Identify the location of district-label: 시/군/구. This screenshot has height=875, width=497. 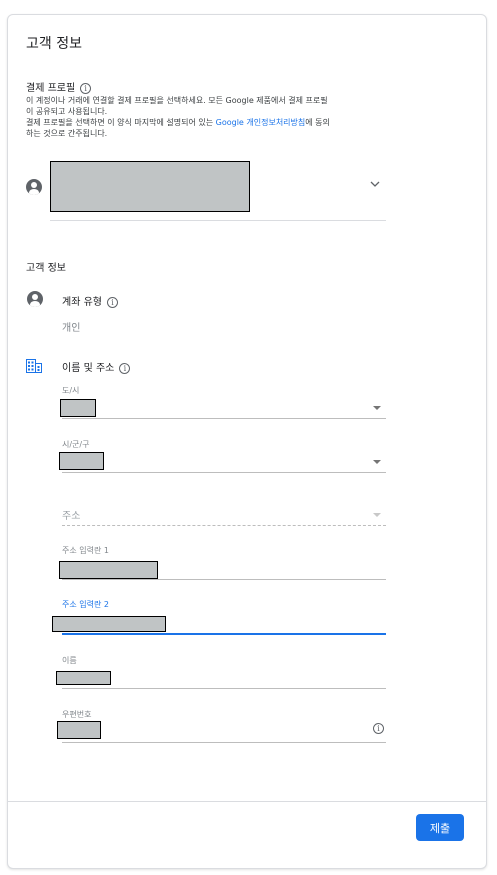
(76, 444).